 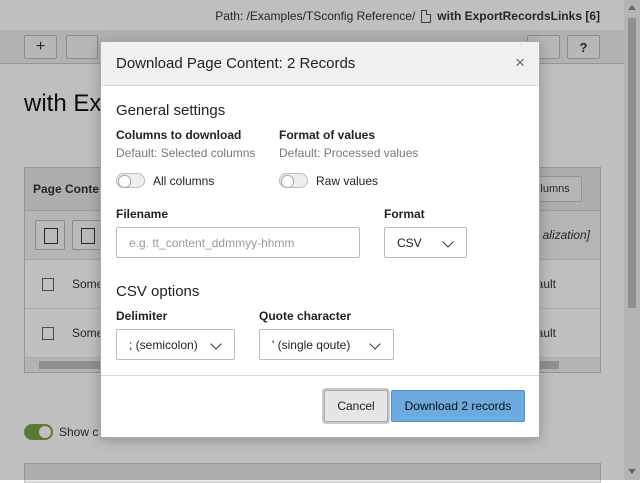 I want to click on quote-selected-value: ' (single qoute), so click(x=311, y=344).